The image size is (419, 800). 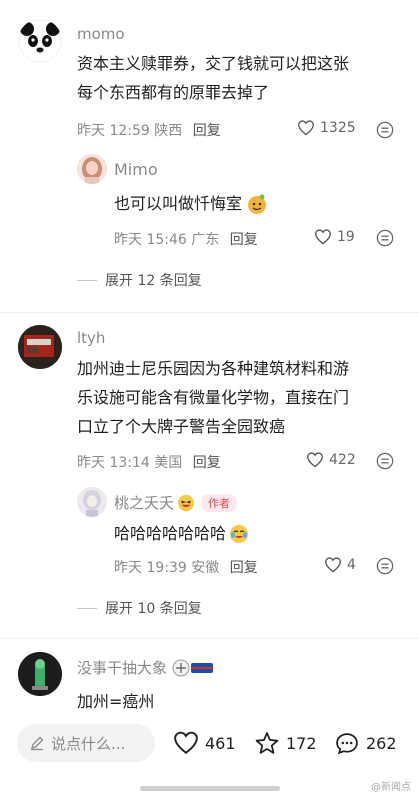 What do you see at coordinates (40, 674) in the screenshot?
I see `avatar-elephant` at bounding box center [40, 674].